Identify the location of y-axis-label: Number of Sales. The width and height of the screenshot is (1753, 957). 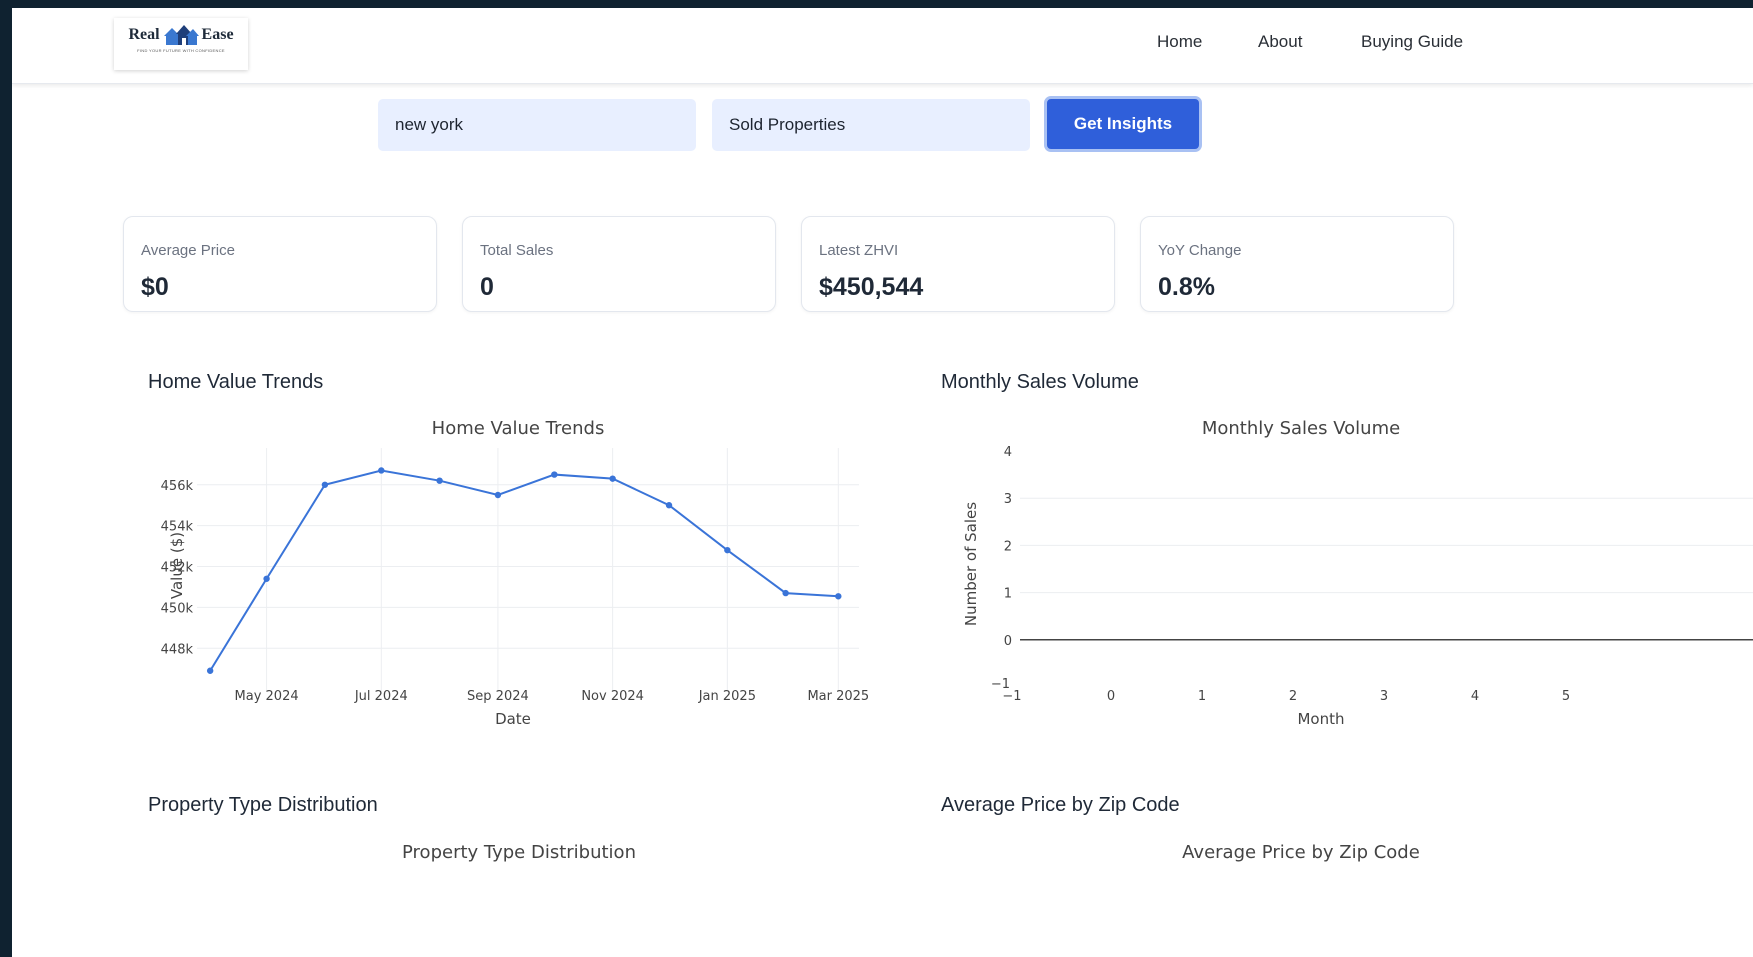
(971, 564).